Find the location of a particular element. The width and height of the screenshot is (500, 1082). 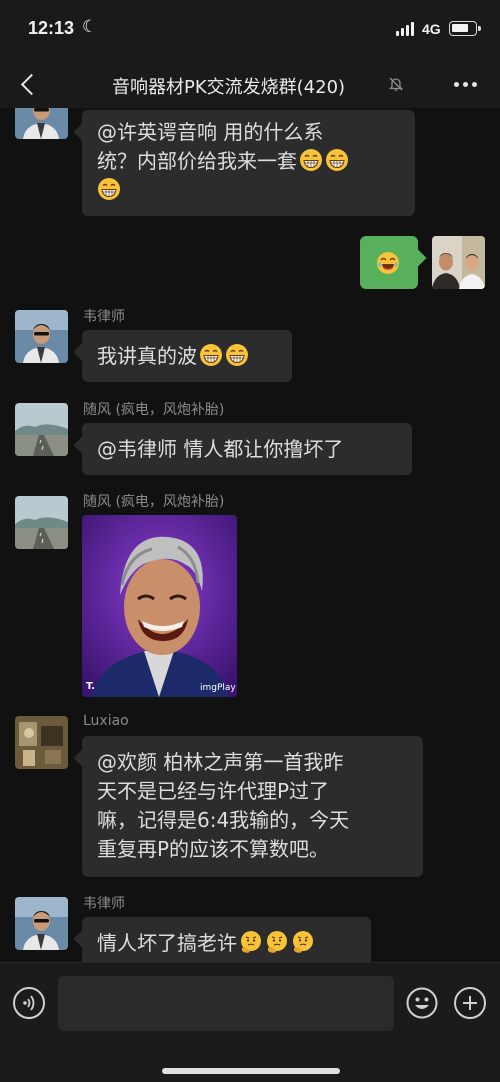

network-type: 4G is located at coordinates (431, 29).